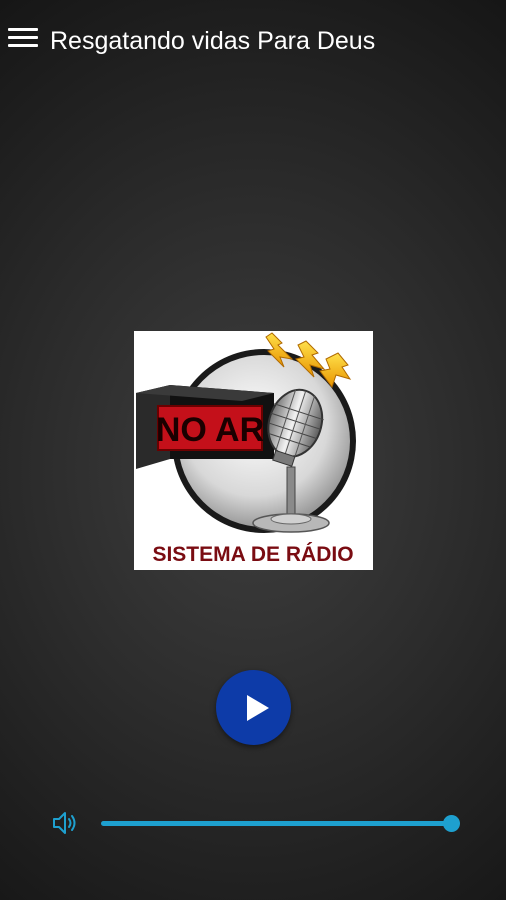 Image resolution: width=506 pixels, height=900 pixels. Describe the element at coordinates (253, 450) in the screenshot. I see `station-logo: NO AR SISTEMA DE RÁDIO` at that location.